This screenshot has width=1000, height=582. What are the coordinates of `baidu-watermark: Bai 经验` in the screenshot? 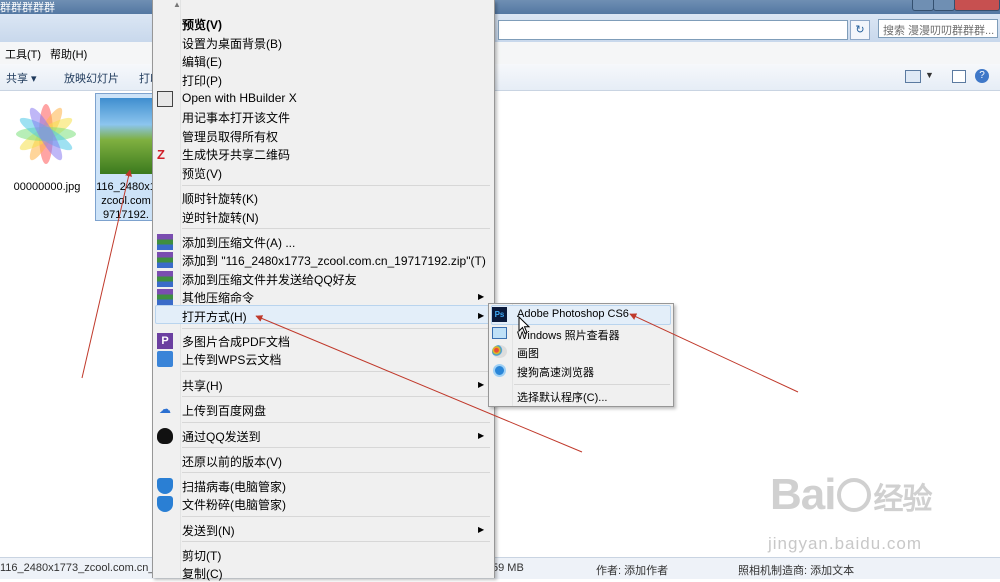 It's located at (851, 495).